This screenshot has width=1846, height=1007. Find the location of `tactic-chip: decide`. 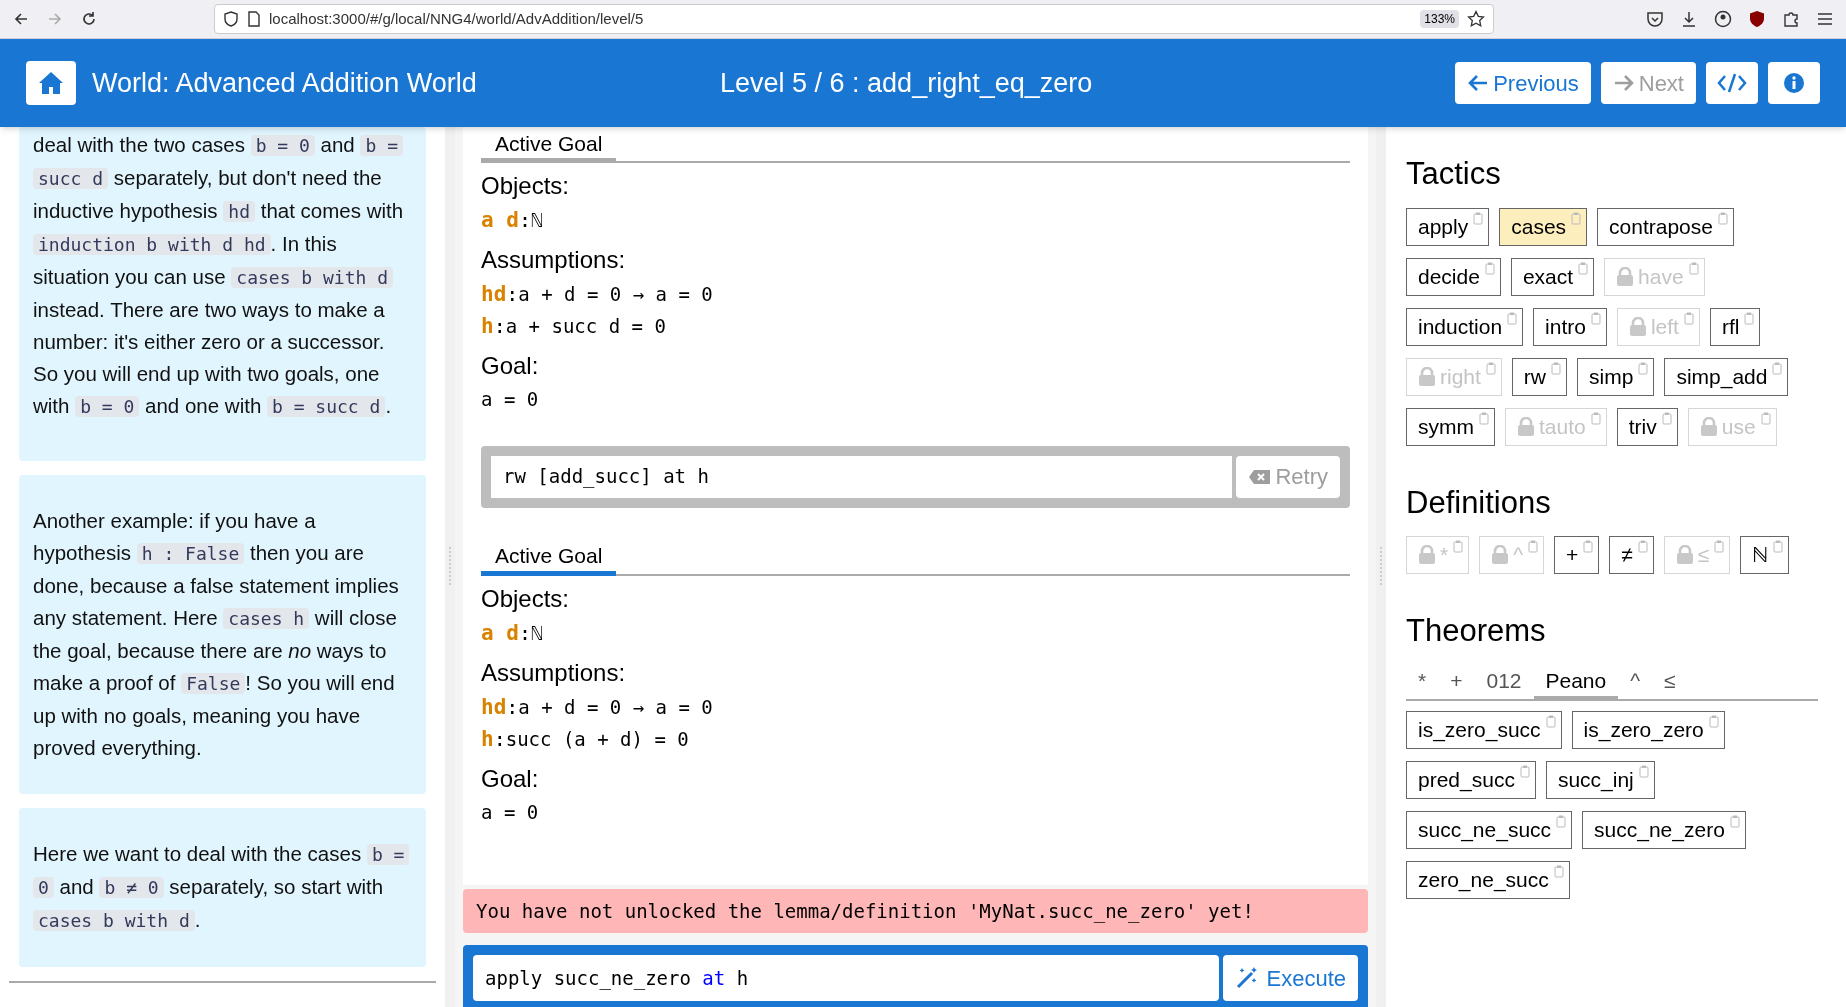

tactic-chip: decide is located at coordinates (1453, 276).